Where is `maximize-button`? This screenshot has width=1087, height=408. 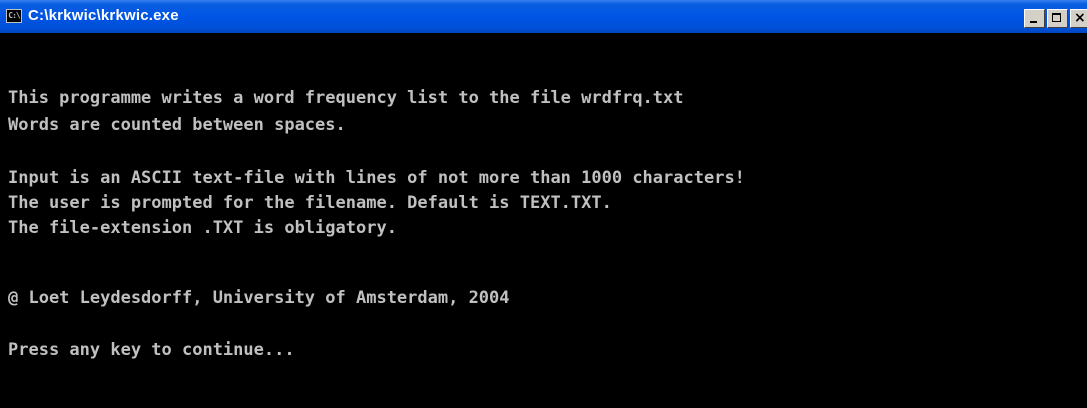
maximize-button is located at coordinates (1057, 18).